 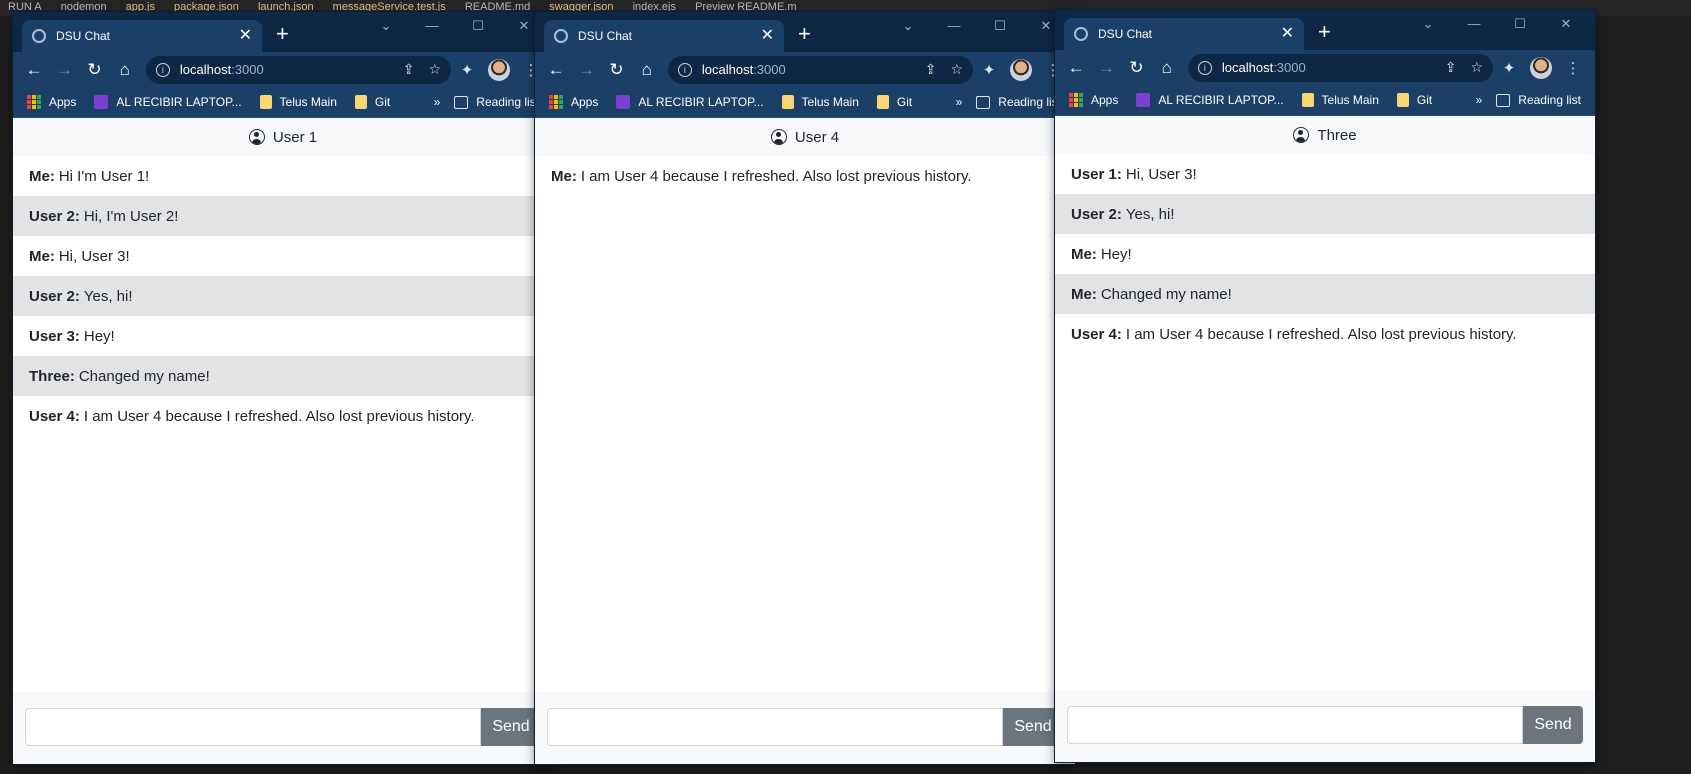 I want to click on chat-footer: Send, so click(x=805, y=728).